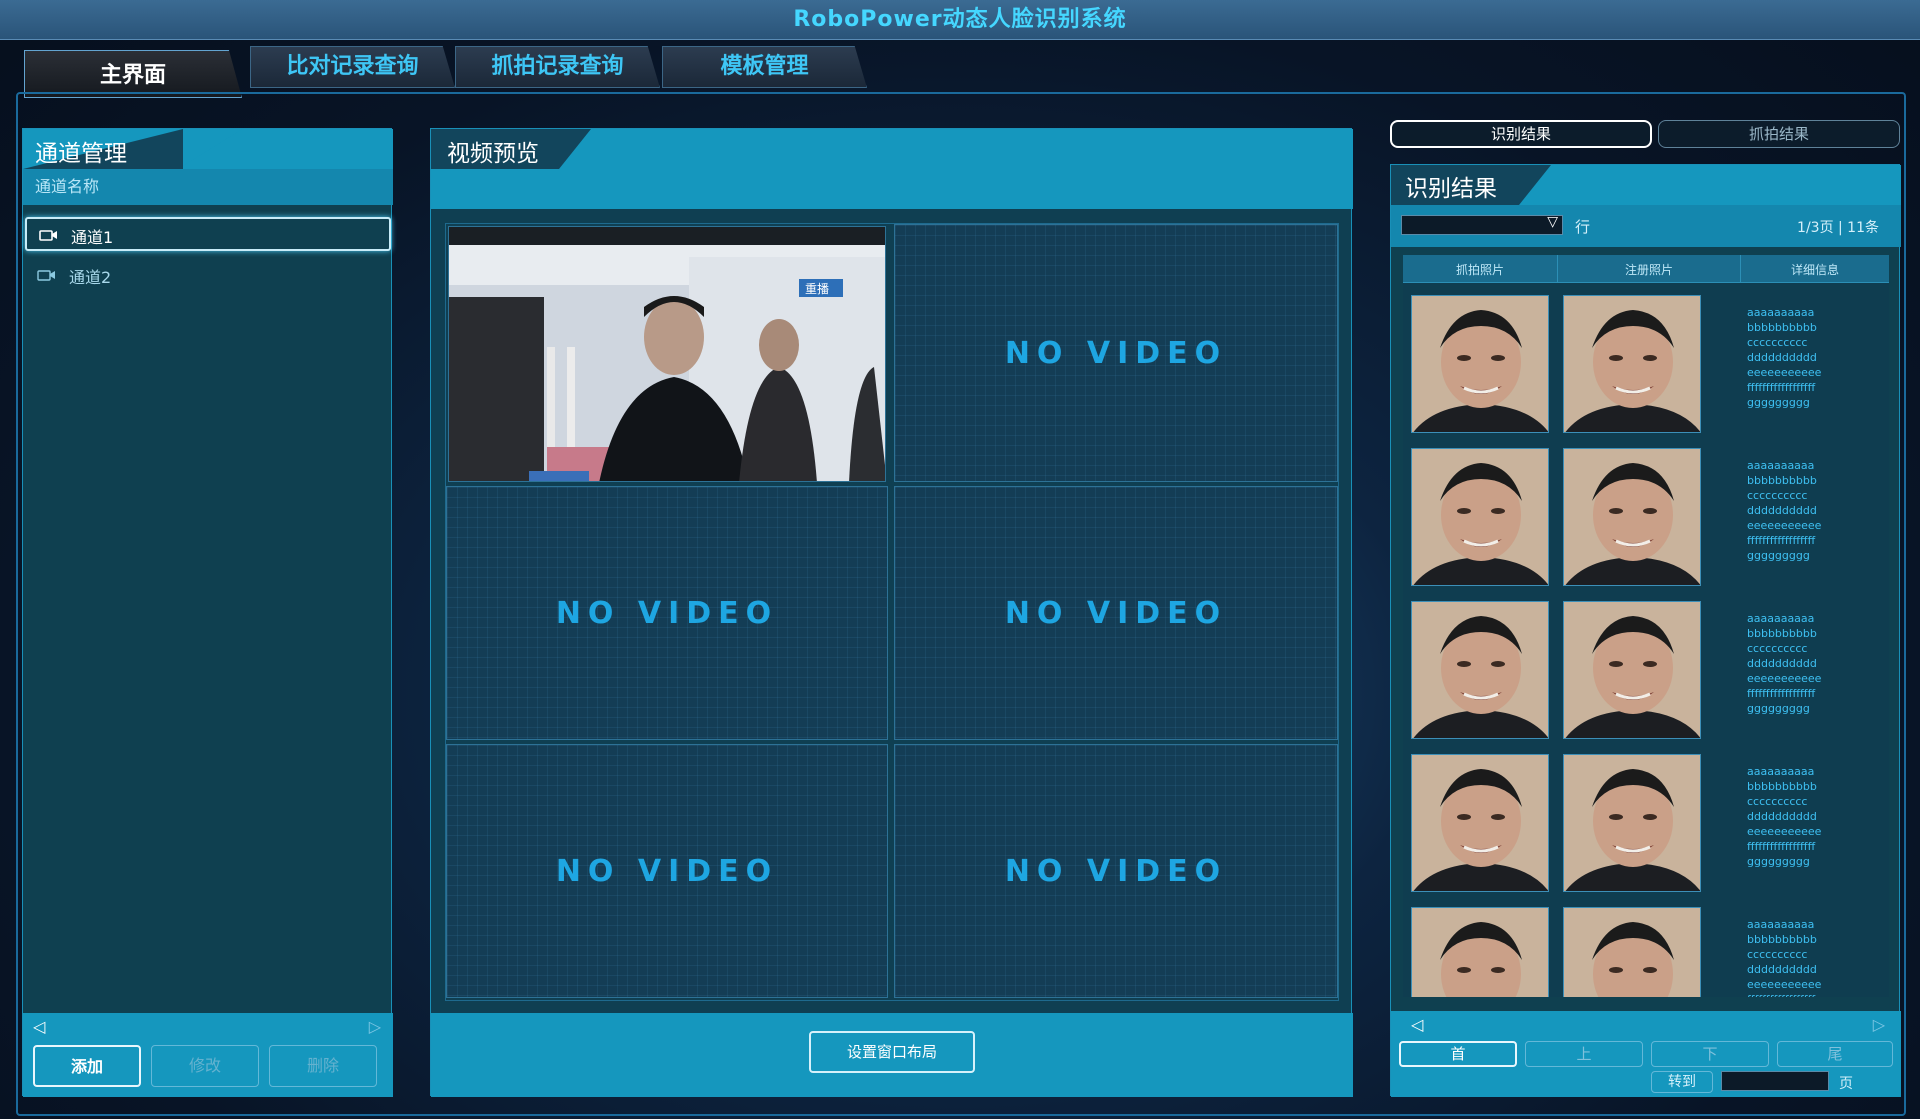  I want to click on video-cell-5: NO VIDEO, so click(667, 871).